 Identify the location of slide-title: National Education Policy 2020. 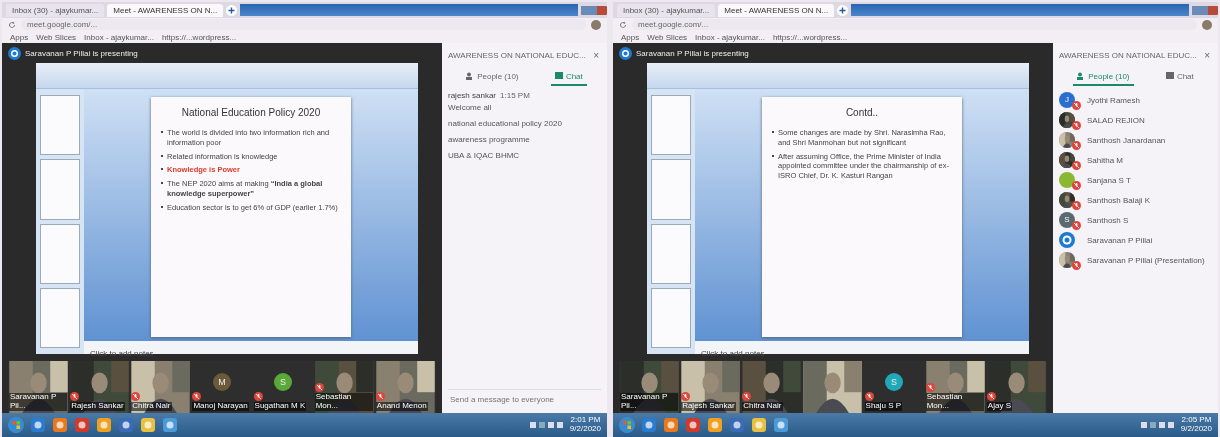
(251, 112).